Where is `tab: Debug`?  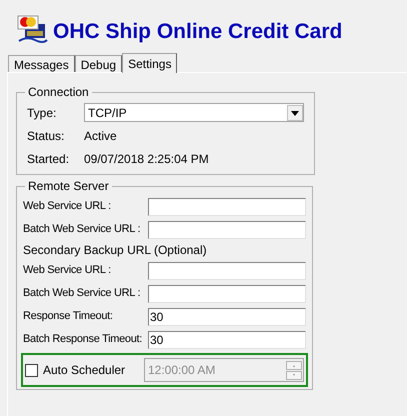 tab: Debug is located at coordinates (98, 63).